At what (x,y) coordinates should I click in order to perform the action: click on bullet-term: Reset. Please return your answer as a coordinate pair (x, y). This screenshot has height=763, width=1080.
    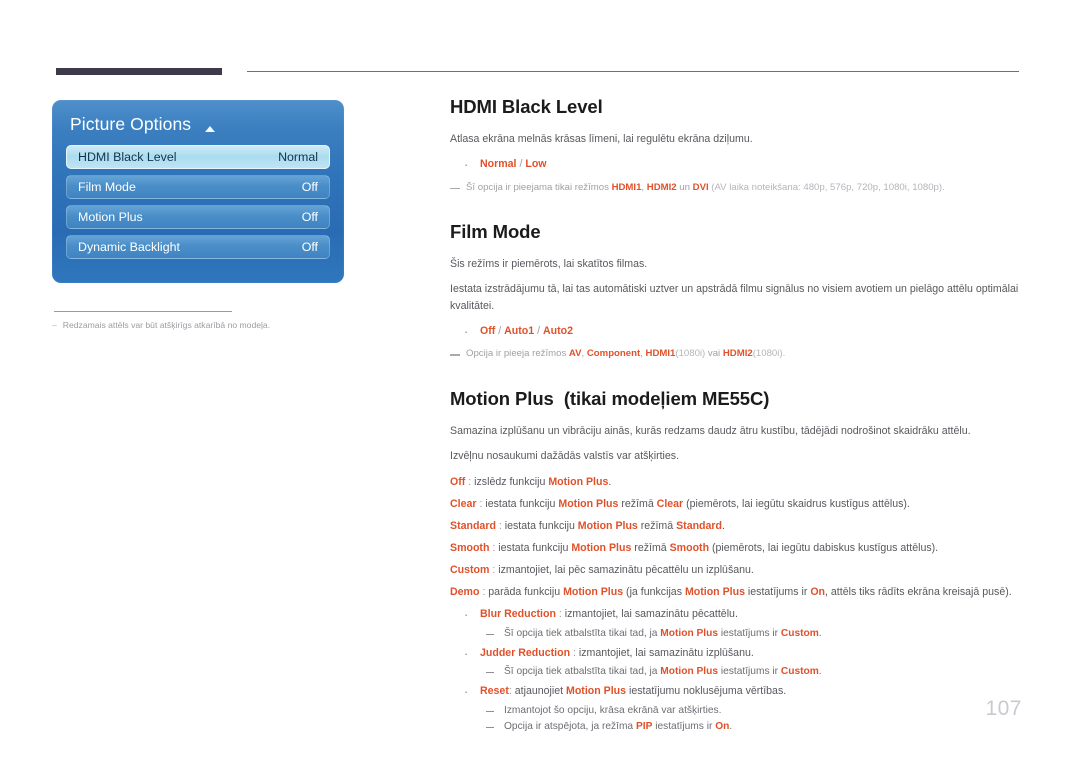
    Looking at the image, I should click on (494, 691).